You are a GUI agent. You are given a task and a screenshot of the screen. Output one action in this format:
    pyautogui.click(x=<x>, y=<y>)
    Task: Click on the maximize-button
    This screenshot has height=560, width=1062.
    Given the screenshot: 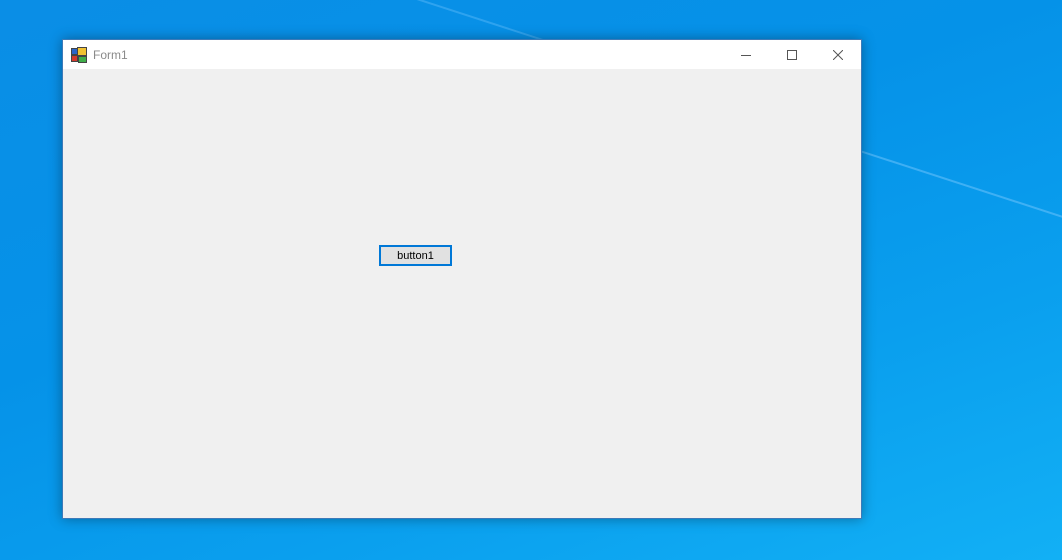 What is the action you would take?
    pyautogui.click(x=792, y=54)
    